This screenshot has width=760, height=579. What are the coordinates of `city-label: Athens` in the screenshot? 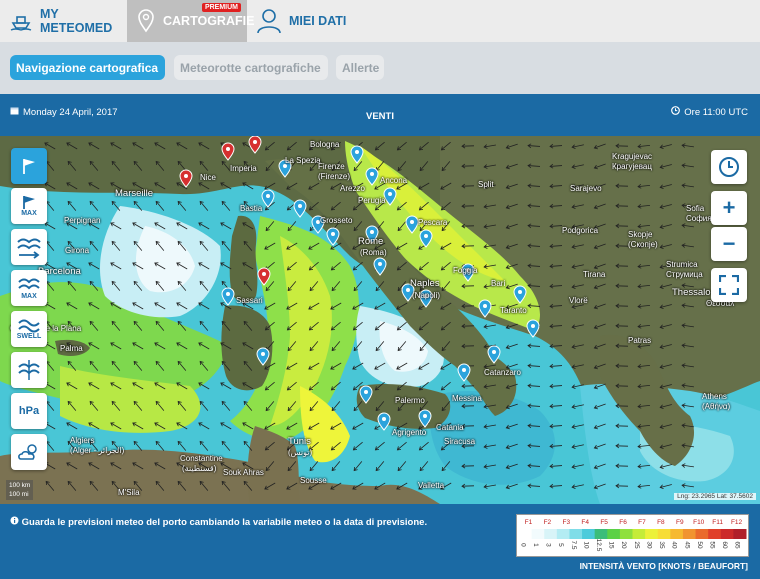 It's located at (714, 396).